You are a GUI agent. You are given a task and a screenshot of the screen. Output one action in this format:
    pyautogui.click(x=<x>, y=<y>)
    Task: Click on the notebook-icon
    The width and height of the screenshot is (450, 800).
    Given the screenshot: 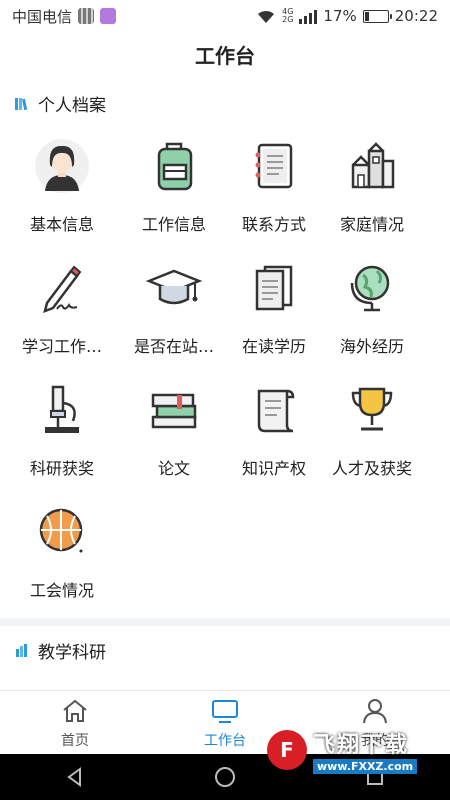 What is the action you would take?
    pyautogui.click(x=274, y=166)
    